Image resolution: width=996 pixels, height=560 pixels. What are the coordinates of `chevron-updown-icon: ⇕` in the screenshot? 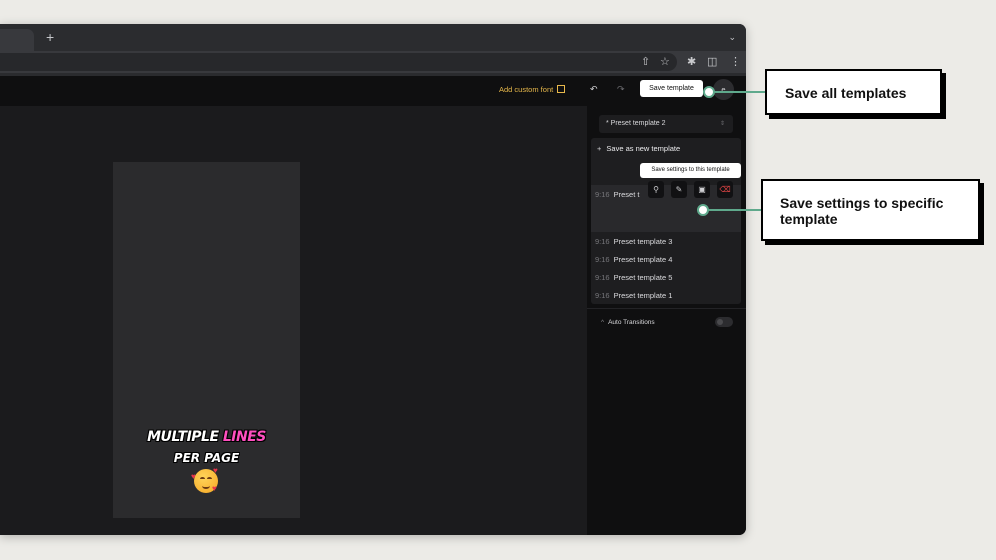 It's located at (722, 124).